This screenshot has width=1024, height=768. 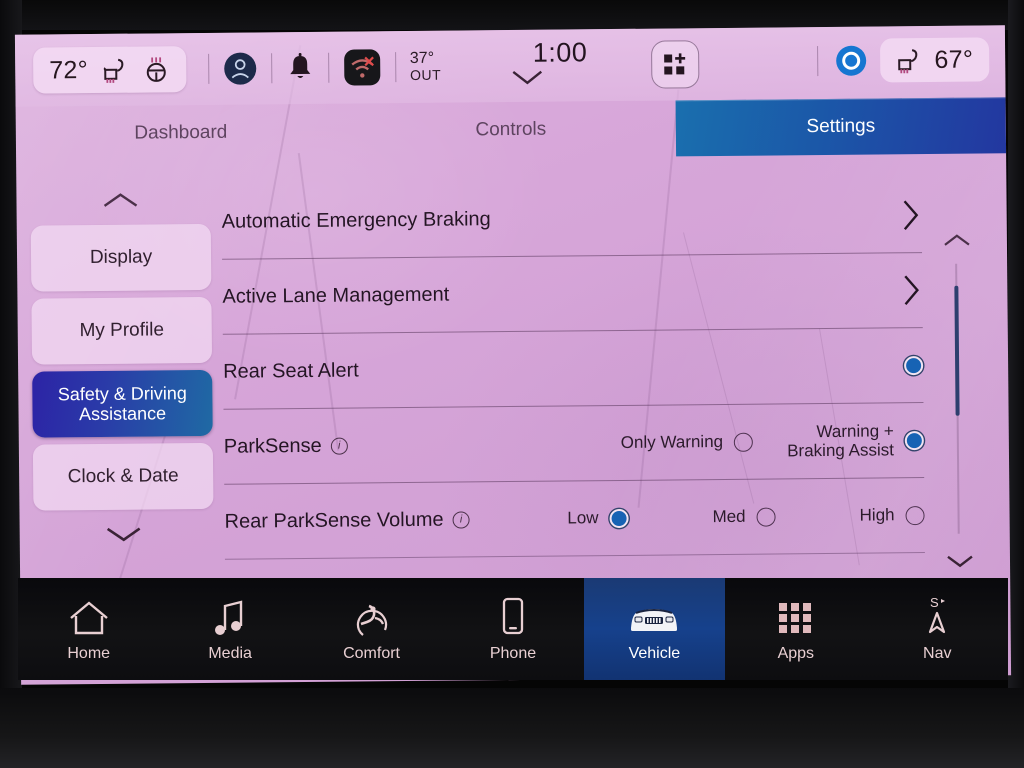 I want to click on outside-temp-label: OUT, so click(x=425, y=75).